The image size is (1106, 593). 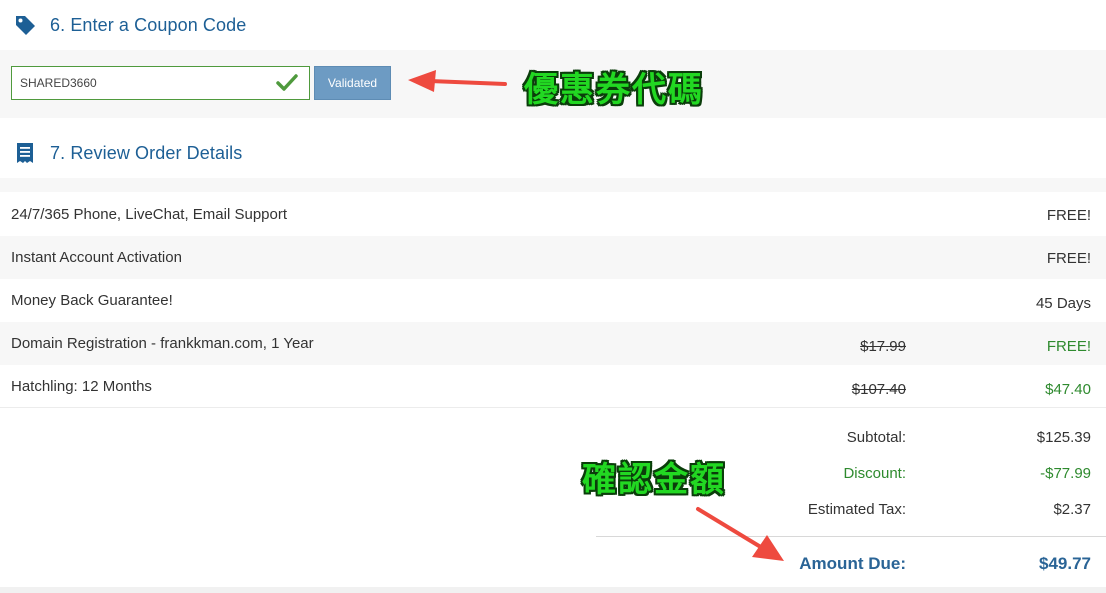 I want to click on tax-value: $2.37, so click(x=1072, y=509).